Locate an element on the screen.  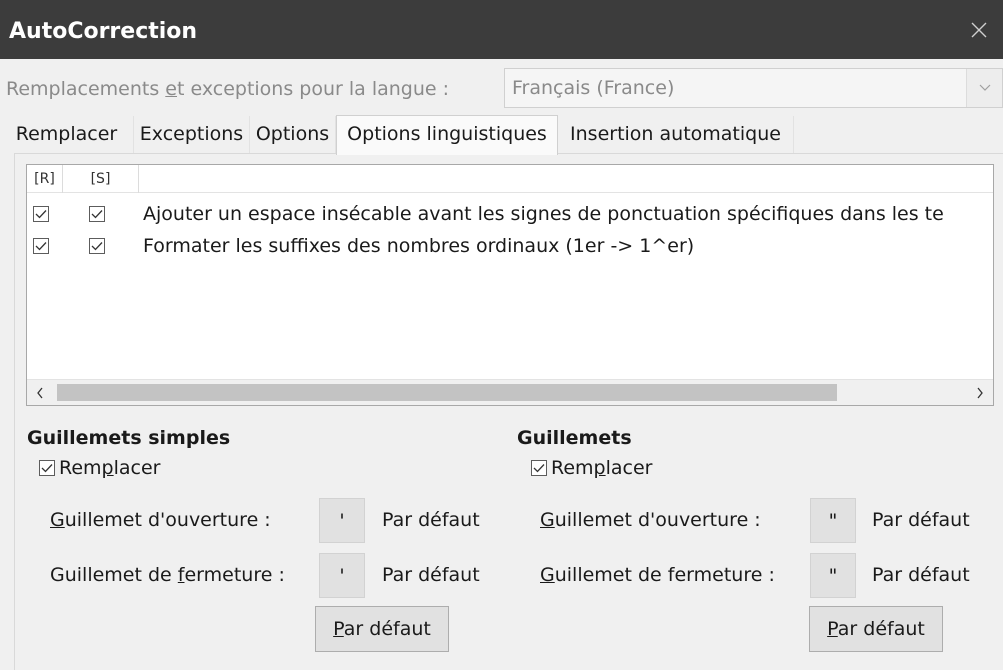
tab-exceptions: Exceptions is located at coordinates (192, 135).